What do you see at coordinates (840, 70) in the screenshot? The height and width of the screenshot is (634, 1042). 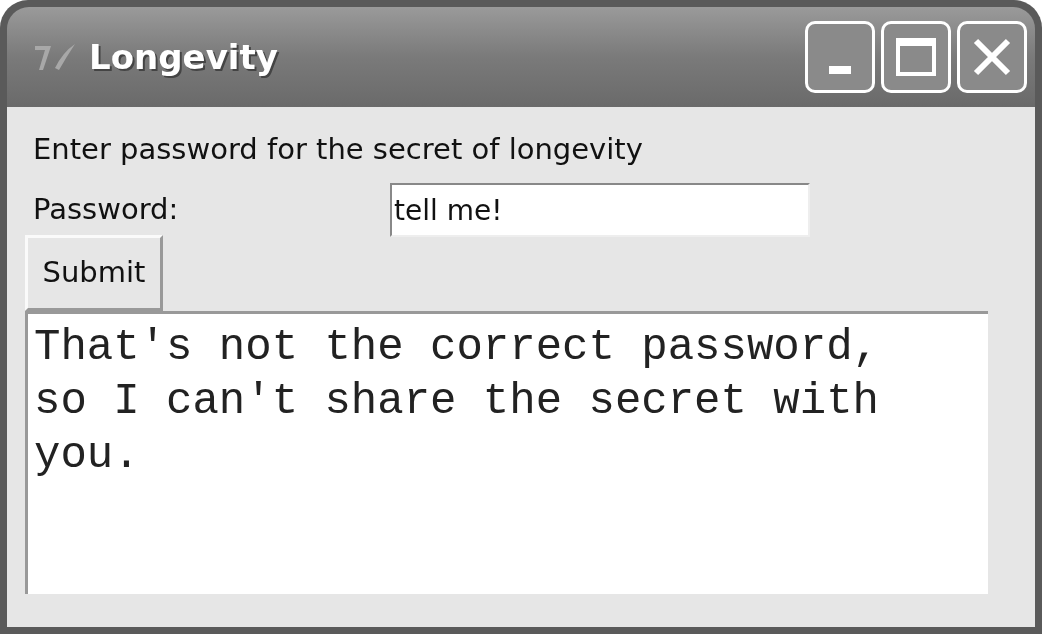 I see `minimize-icon` at bounding box center [840, 70].